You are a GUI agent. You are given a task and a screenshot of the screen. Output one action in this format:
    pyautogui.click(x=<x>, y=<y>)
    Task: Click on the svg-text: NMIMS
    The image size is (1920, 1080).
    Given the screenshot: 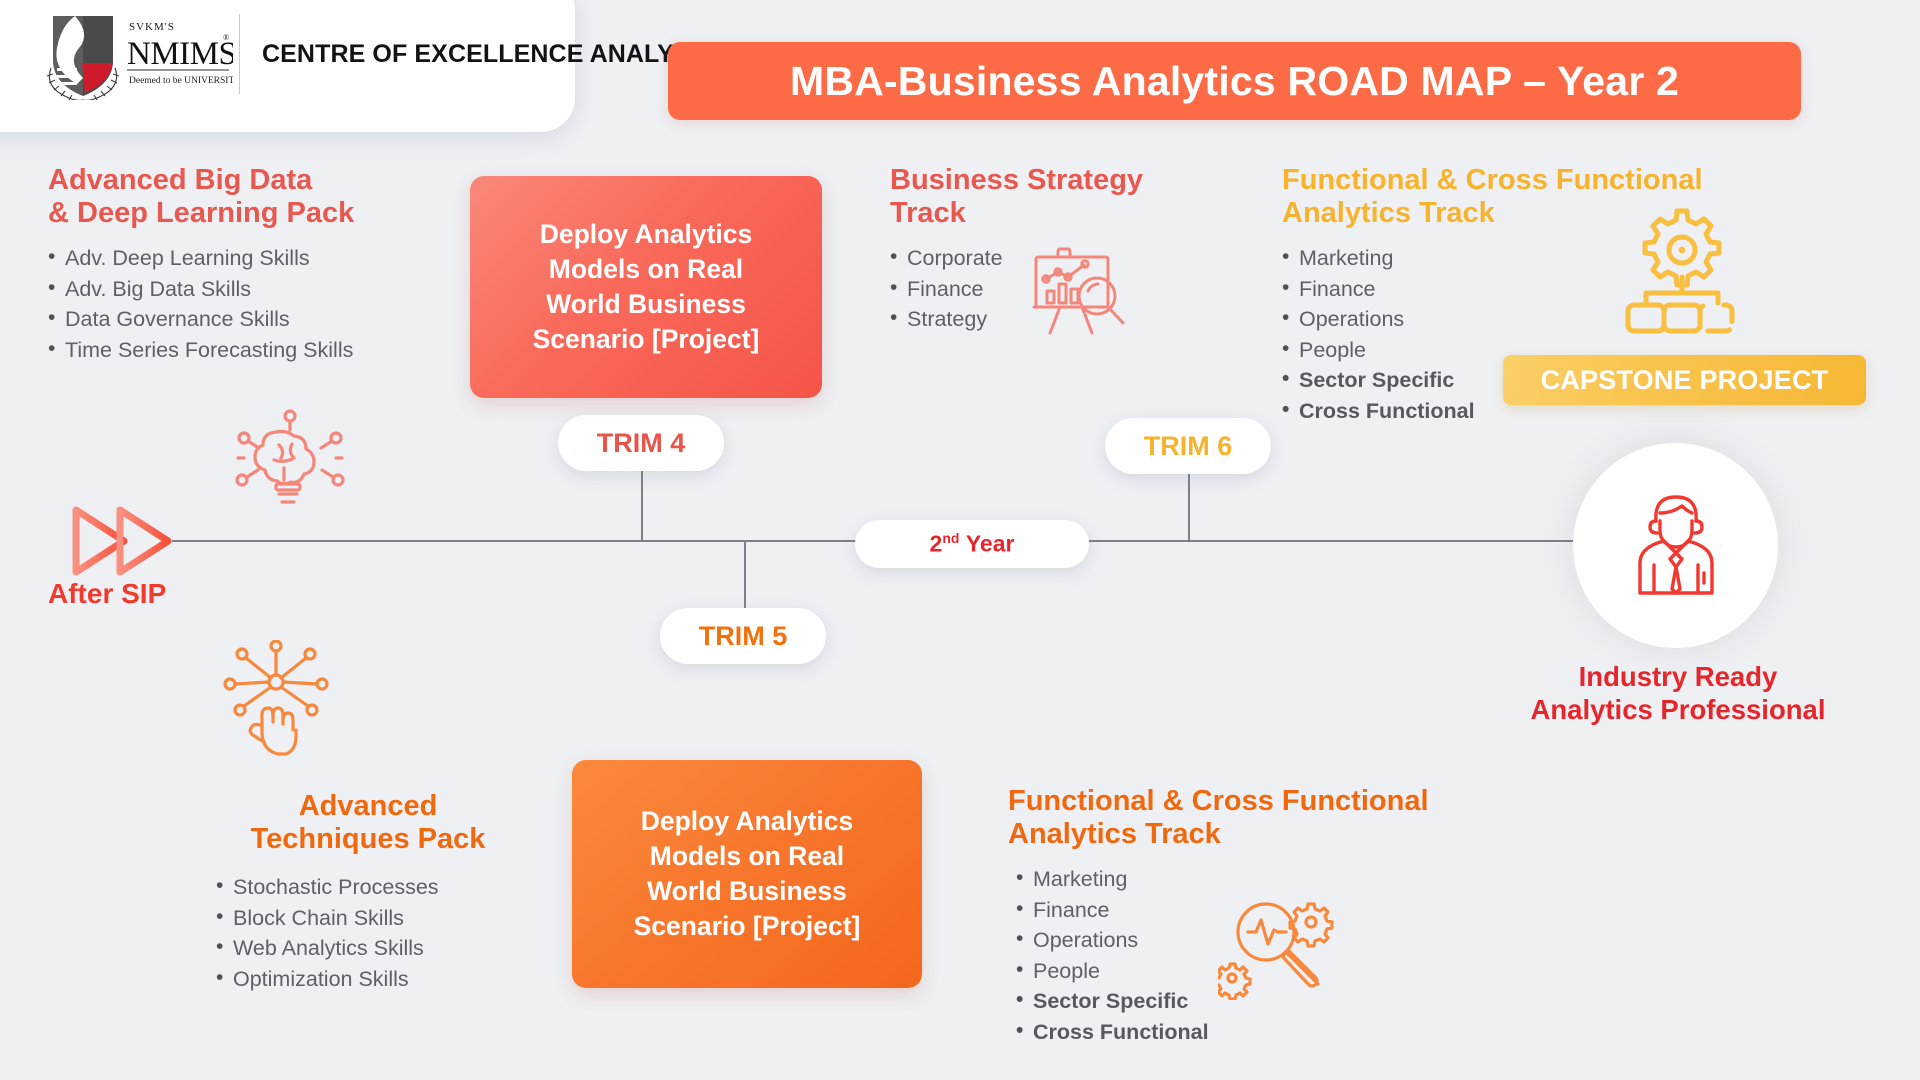 What is the action you would take?
    pyautogui.click(x=180, y=54)
    